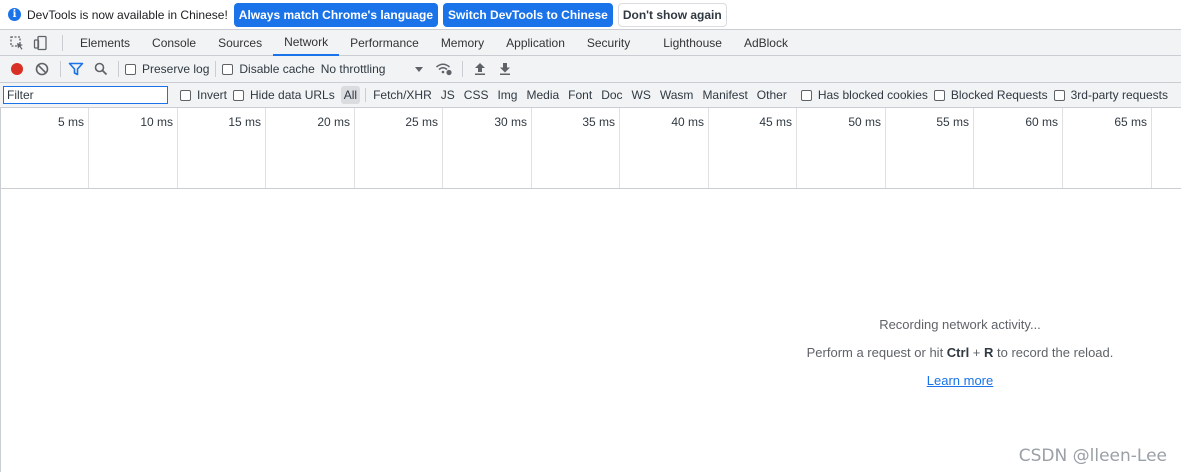 Image resolution: width=1181 pixels, height=472 pixels. Describe the element at coordinates (0, 290) in the screenshot. I see `panel-left-border` at that location.